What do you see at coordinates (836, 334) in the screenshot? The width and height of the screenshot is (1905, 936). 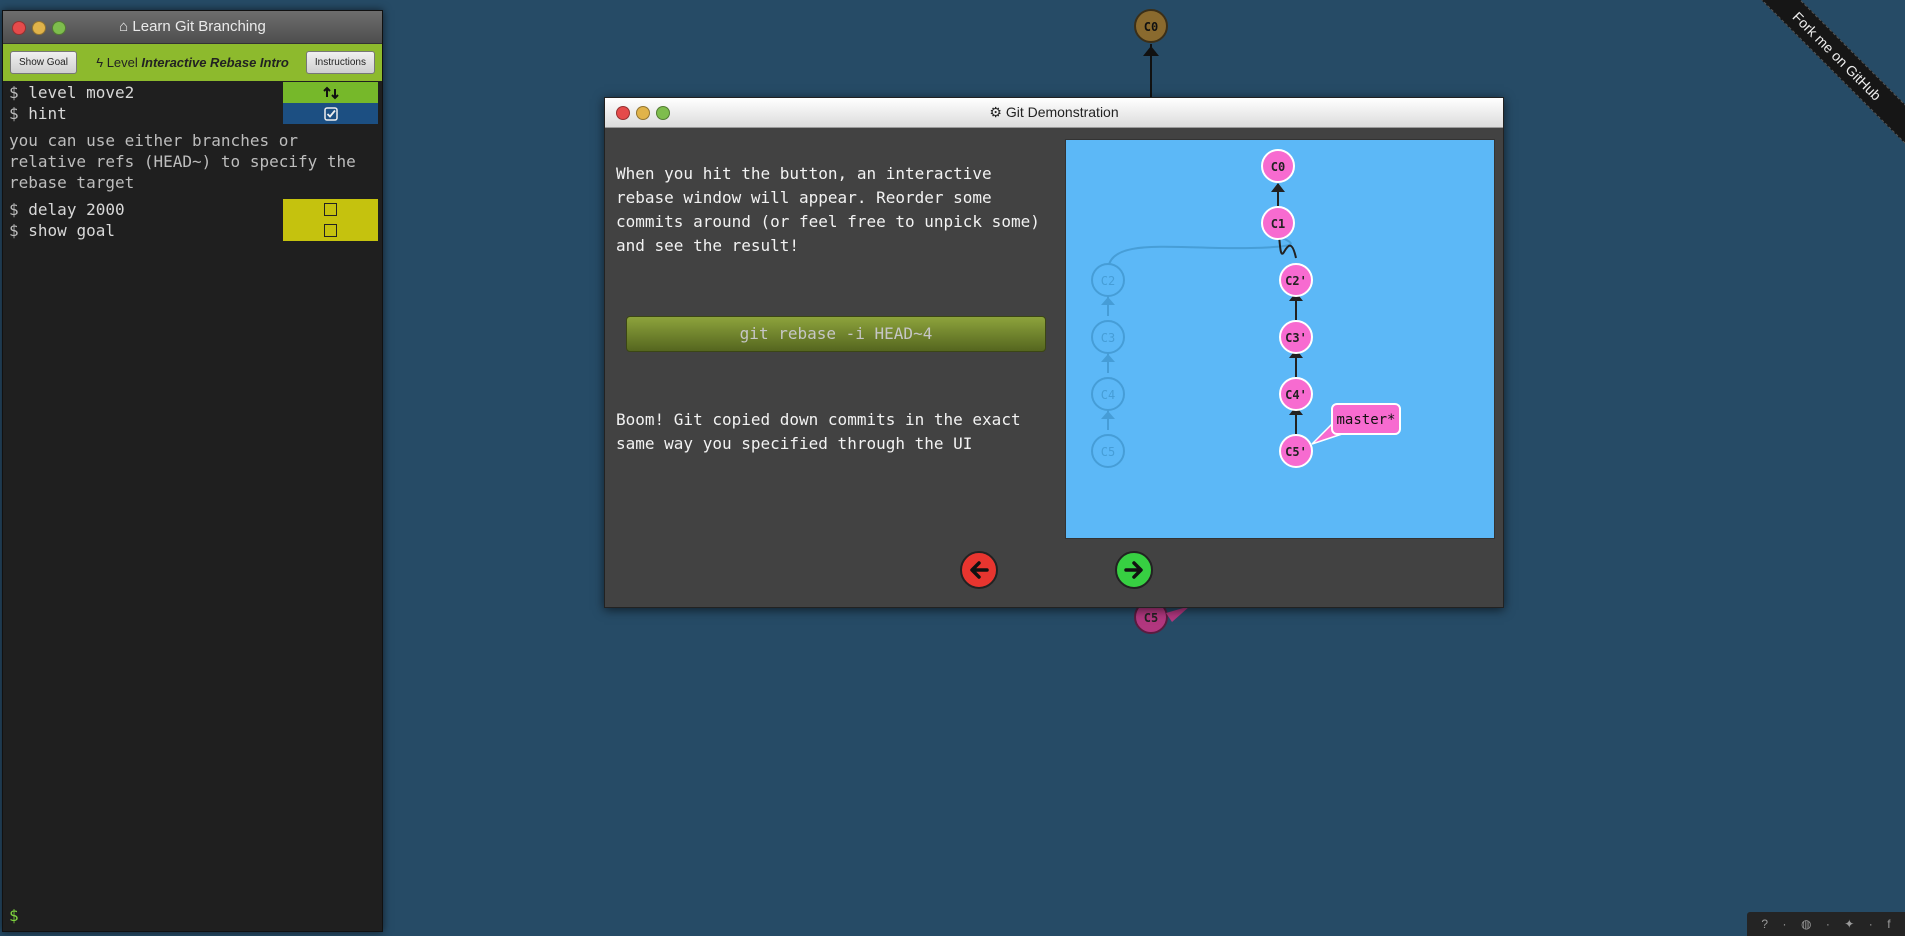 I see `rebase-command-button: git rebase -i HEAD~4` at bounding box center [836, 334].